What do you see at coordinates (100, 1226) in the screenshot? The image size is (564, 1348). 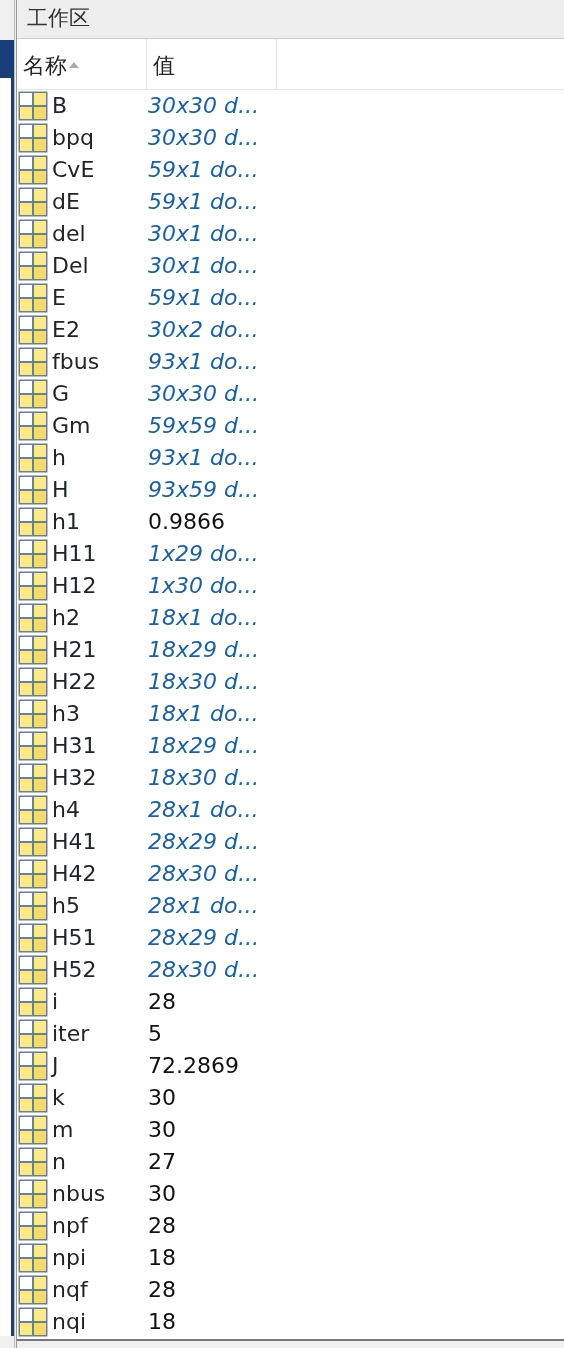 I see `variable-name: npf` at bounding box center [100, 1226].